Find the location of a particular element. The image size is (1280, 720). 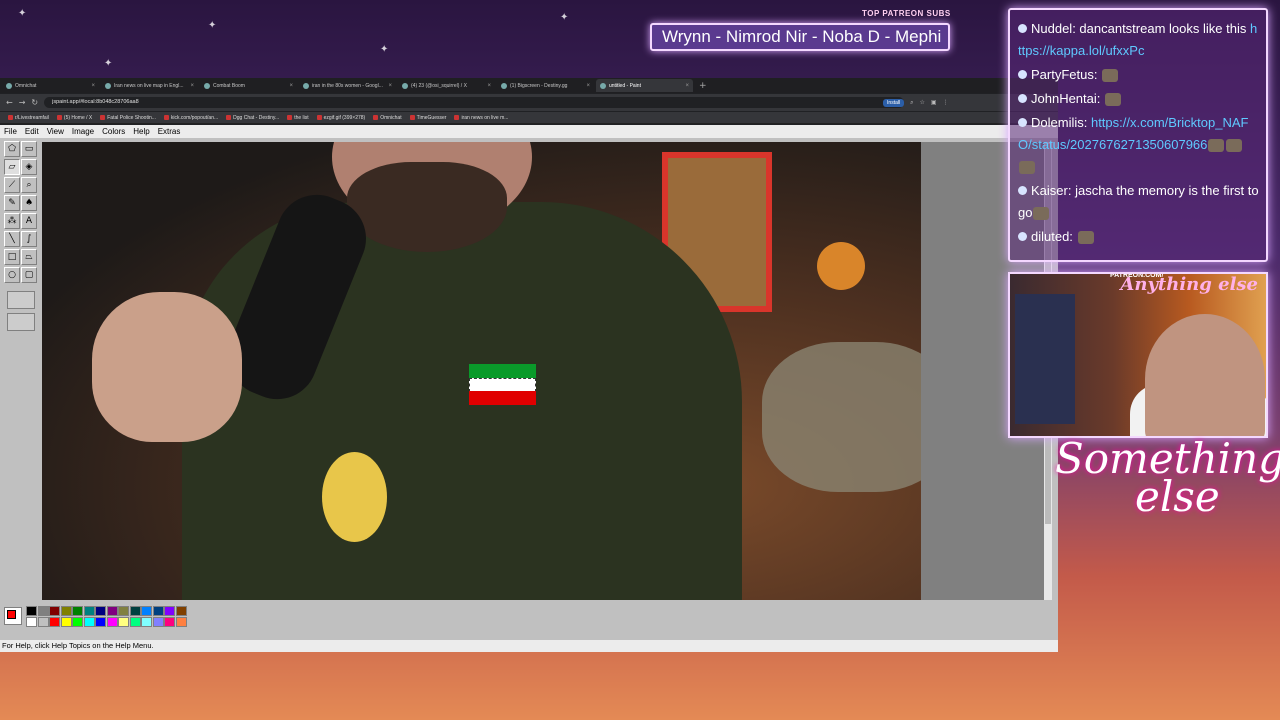

browser-tab: iran in the 80s women - Googl... × is located at coordinates (347, 85).